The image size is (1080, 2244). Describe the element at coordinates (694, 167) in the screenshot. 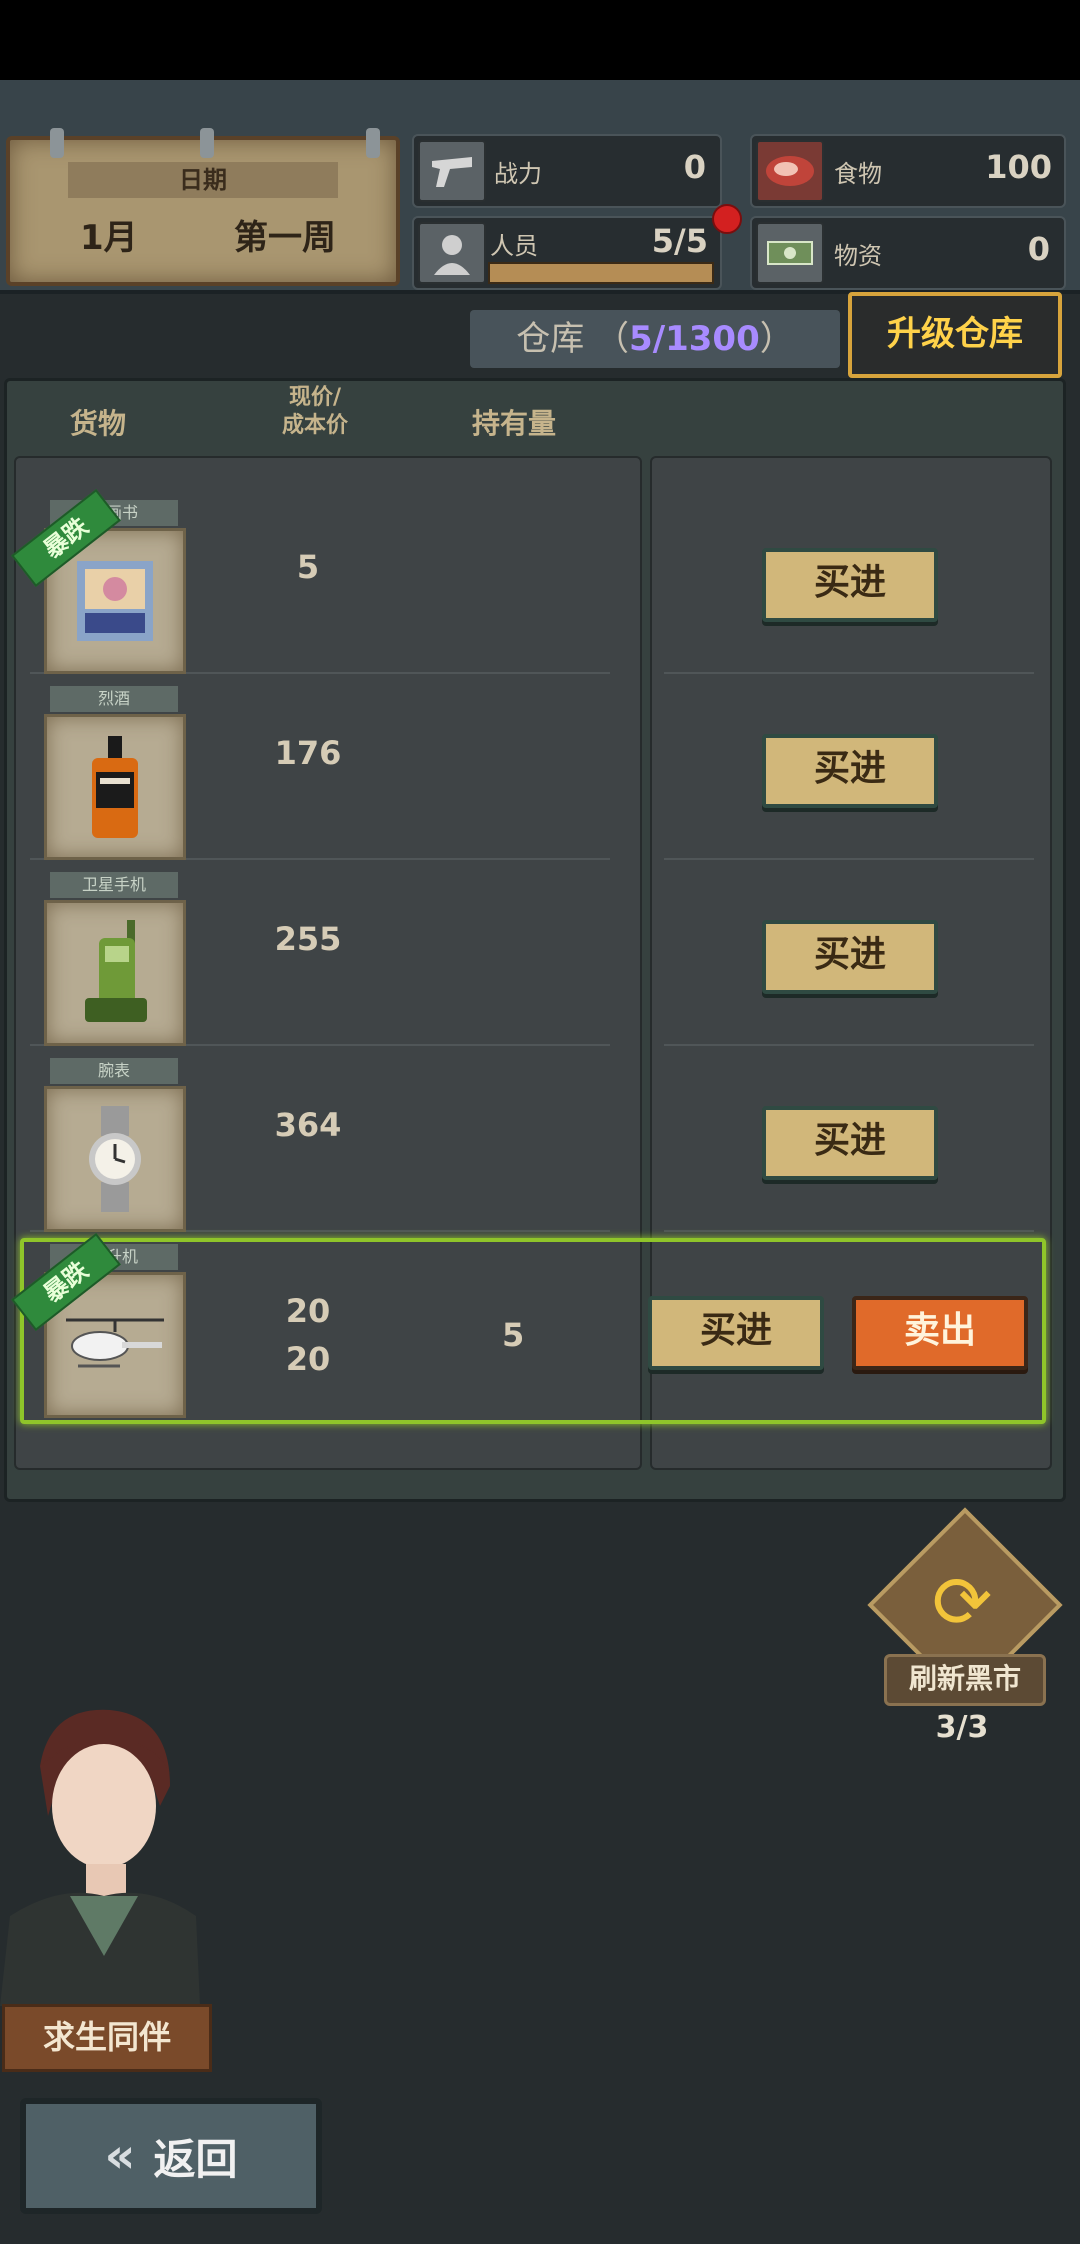

I see `combat-value: 0` at that location.